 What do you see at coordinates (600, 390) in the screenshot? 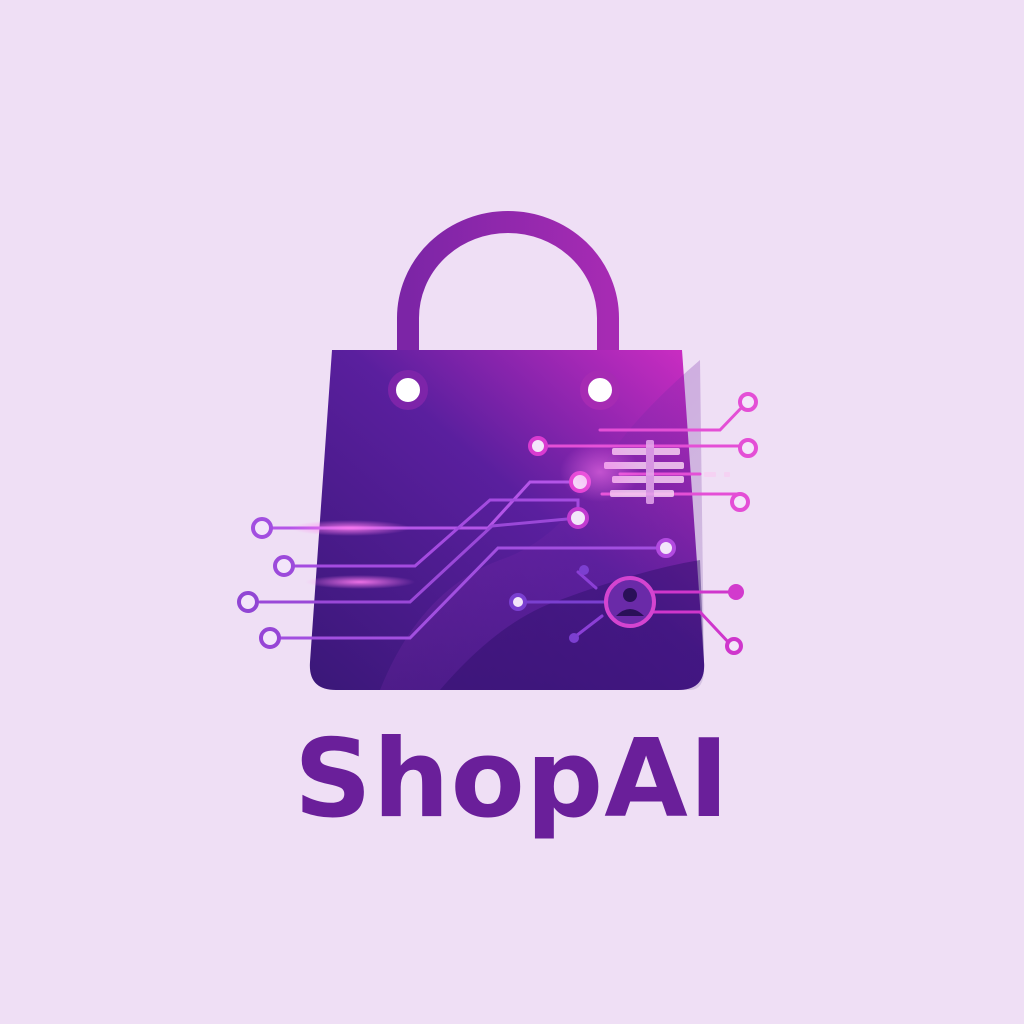
I see `bag-grommet-right` at bounding box center [600, 390].